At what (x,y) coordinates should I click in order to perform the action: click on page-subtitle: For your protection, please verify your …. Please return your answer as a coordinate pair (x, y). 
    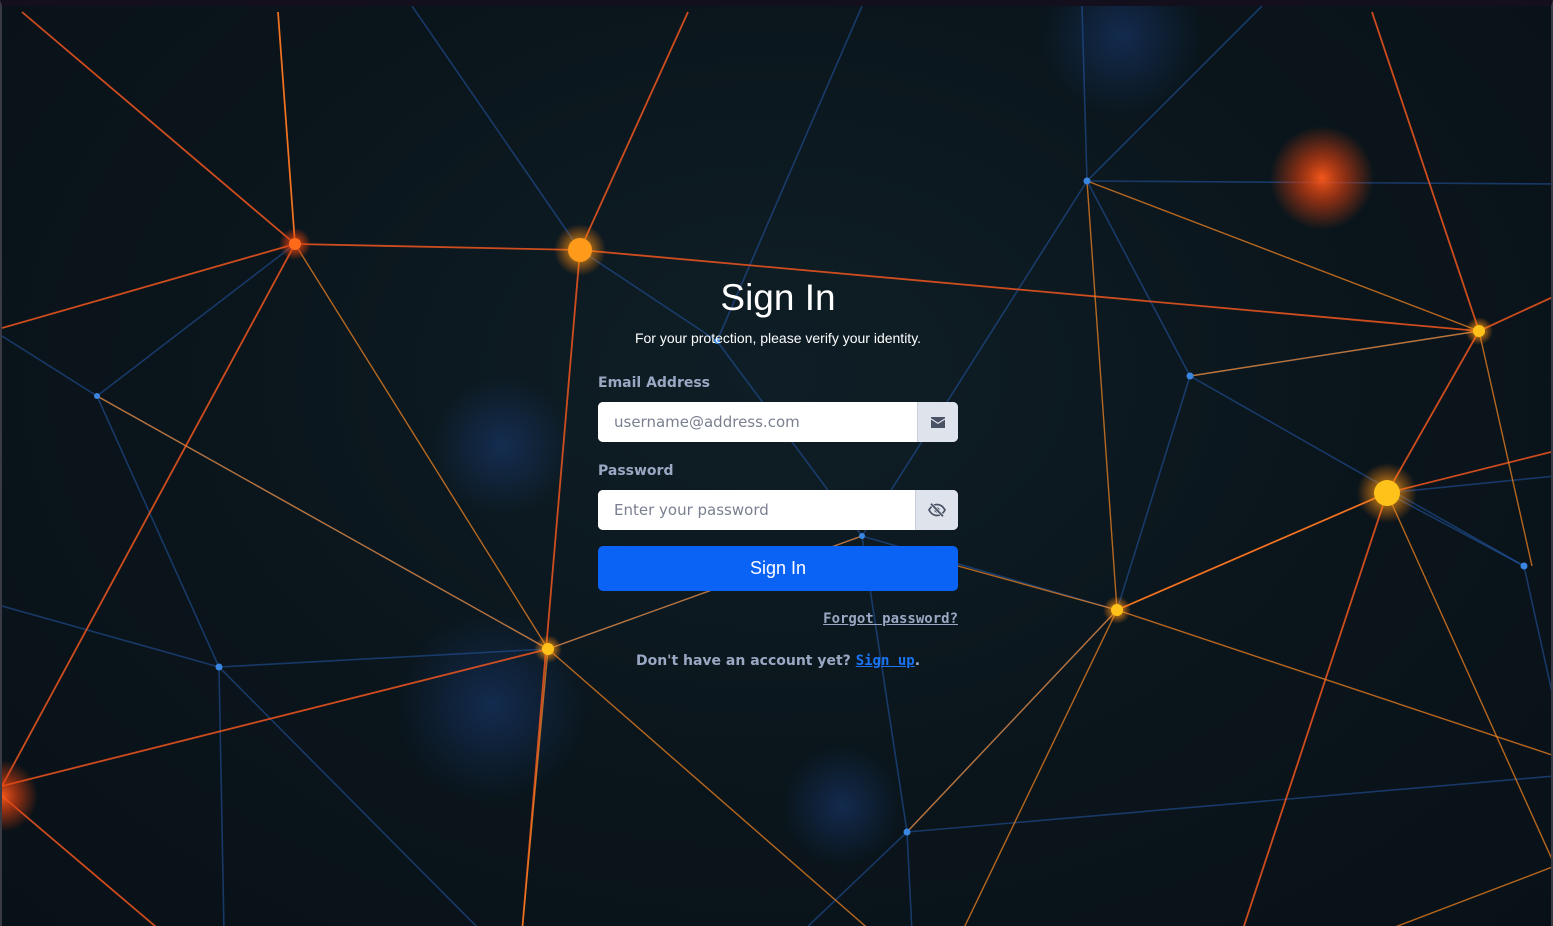
    Looking at the image, I should click on (778, 338).